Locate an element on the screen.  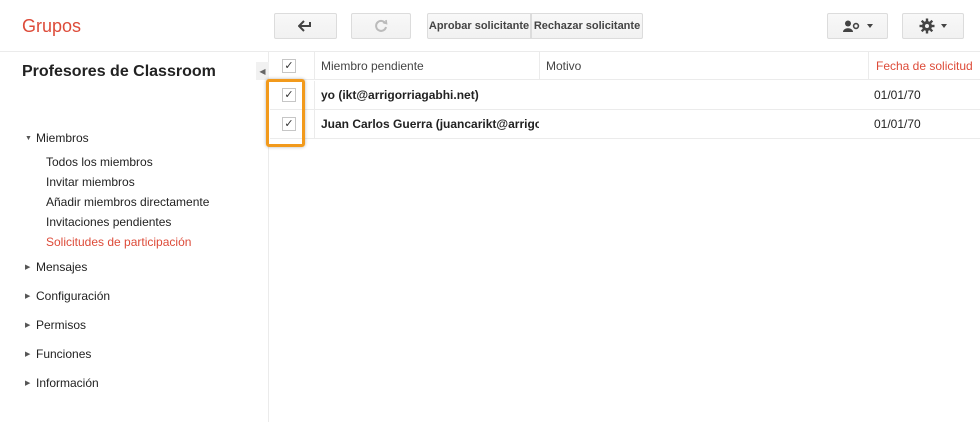
refresh-button is located at coordinates (381, 26).